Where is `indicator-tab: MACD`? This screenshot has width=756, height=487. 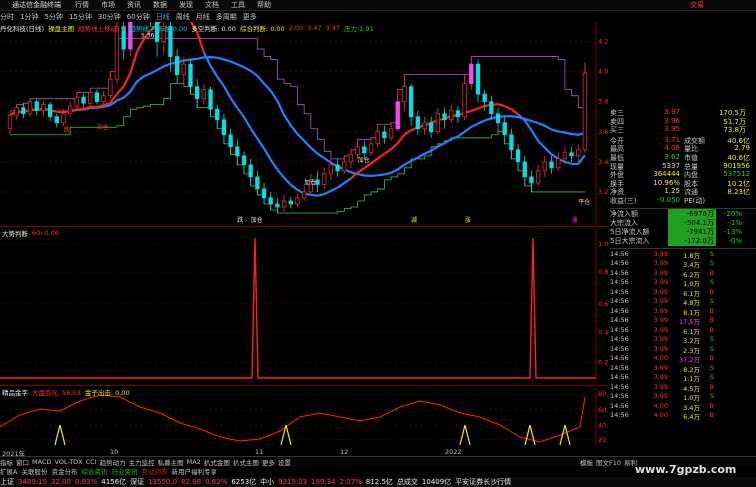 indicator-tab: MACD is located at coordinates (41, 462).